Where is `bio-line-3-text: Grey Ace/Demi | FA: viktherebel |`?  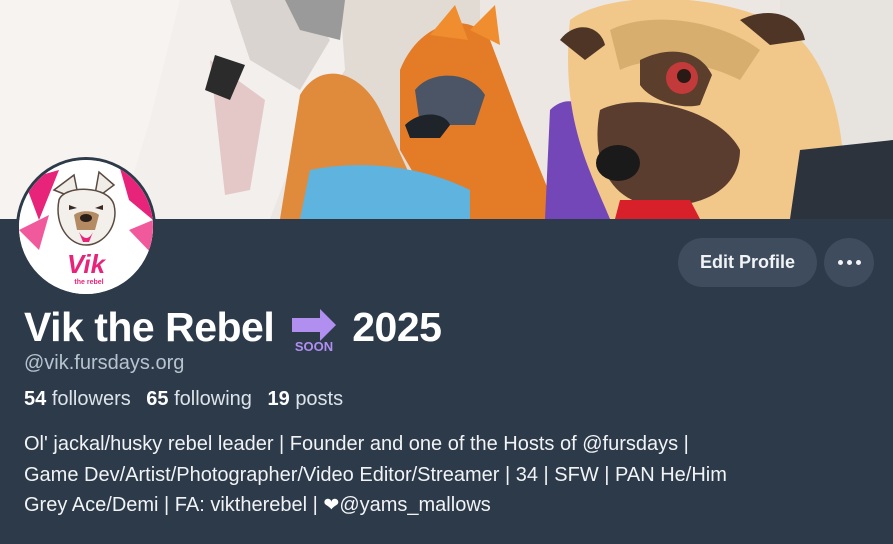 bio-line-3-text: Grey Ace/Demi | FA: viktherebel | is located at coordinates (174, 505).